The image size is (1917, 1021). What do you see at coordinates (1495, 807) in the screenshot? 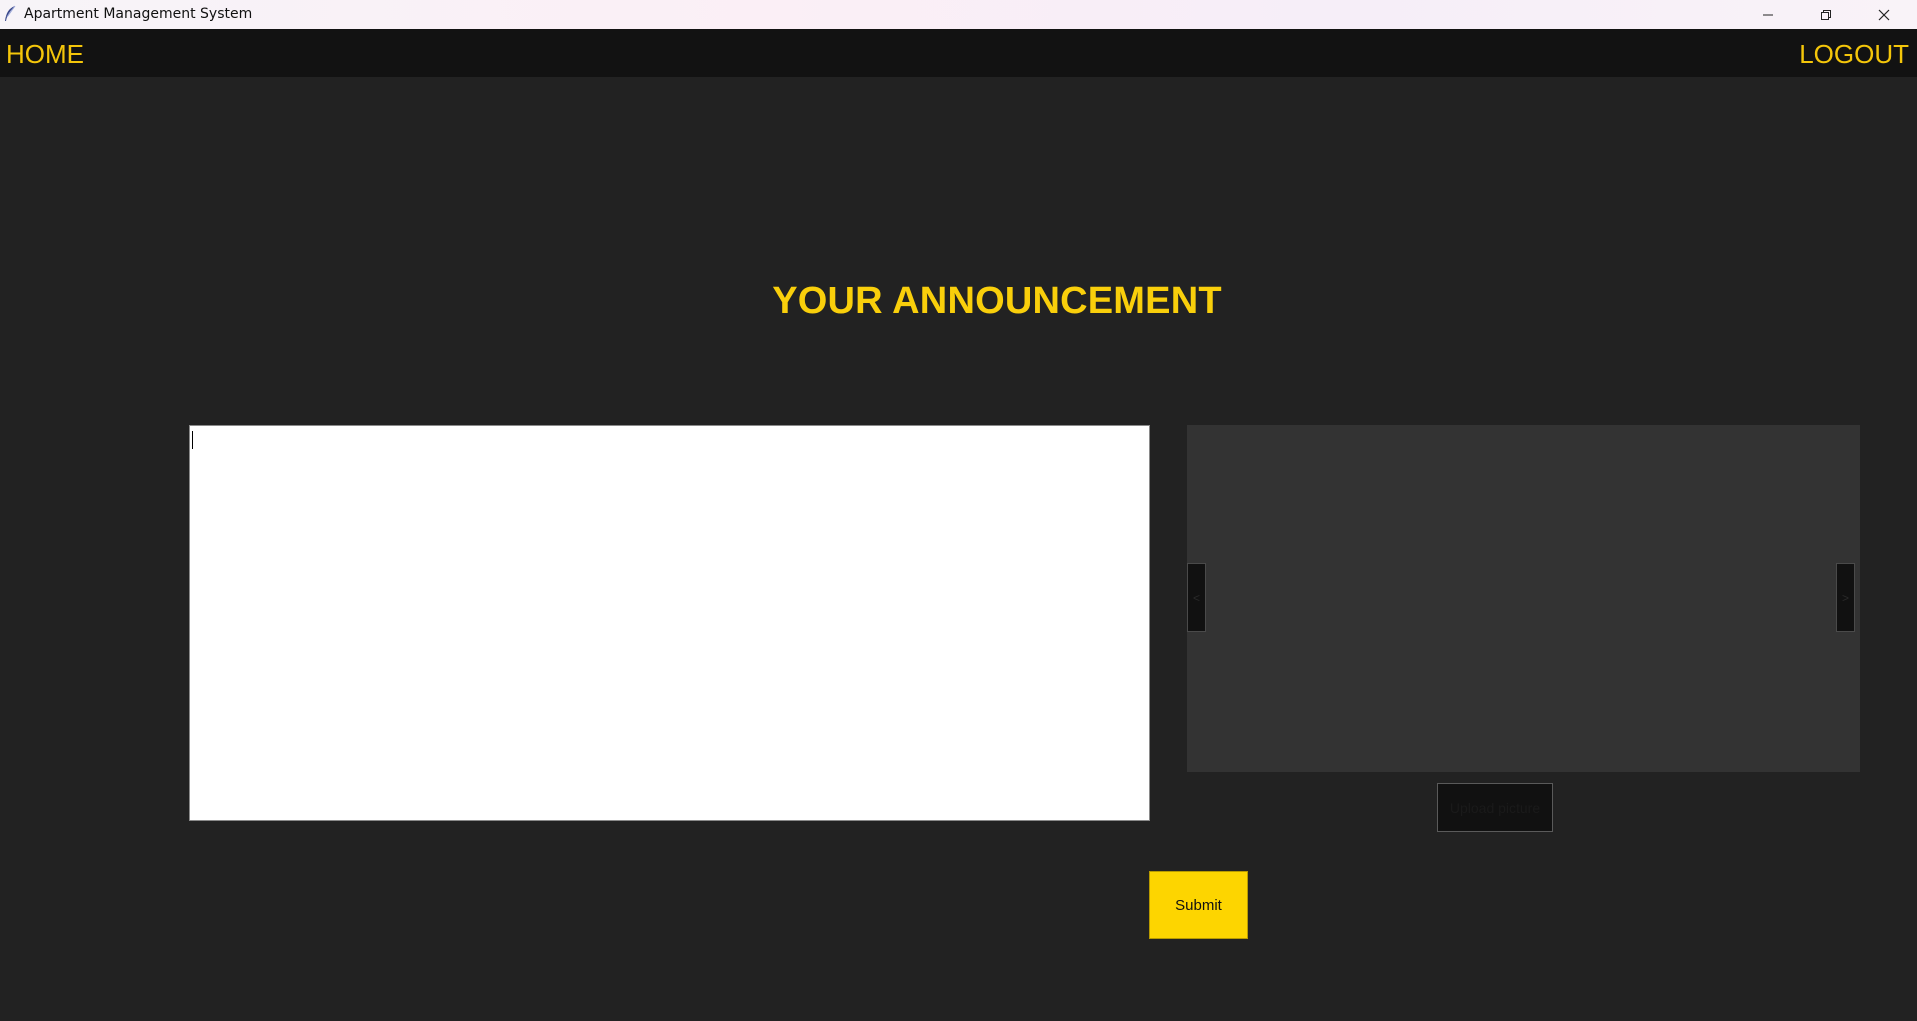
I see `upload-picture-button: Upload picture` at bounding box center [1495, 807].